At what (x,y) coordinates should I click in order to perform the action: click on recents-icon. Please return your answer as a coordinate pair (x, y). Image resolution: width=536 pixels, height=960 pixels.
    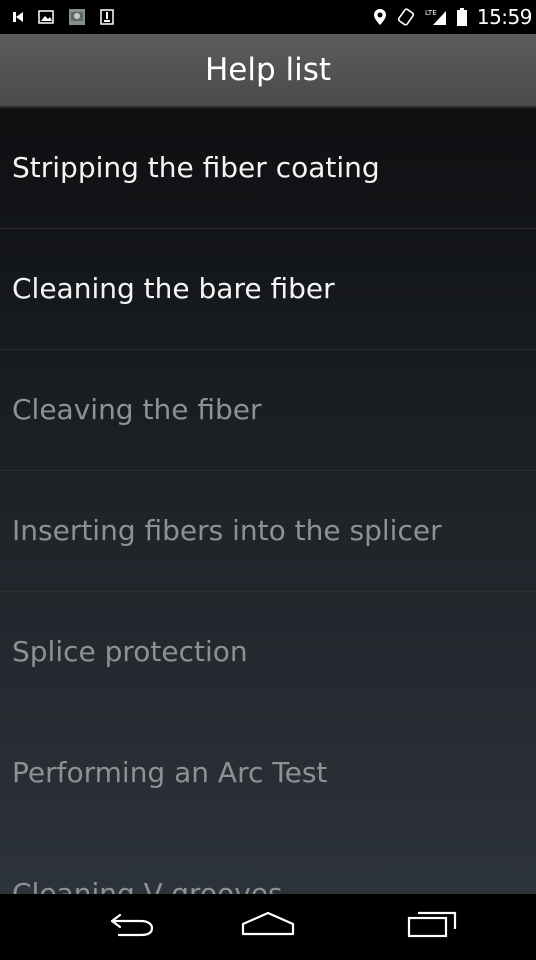
    Looking at the image, I should click on (432, 927).